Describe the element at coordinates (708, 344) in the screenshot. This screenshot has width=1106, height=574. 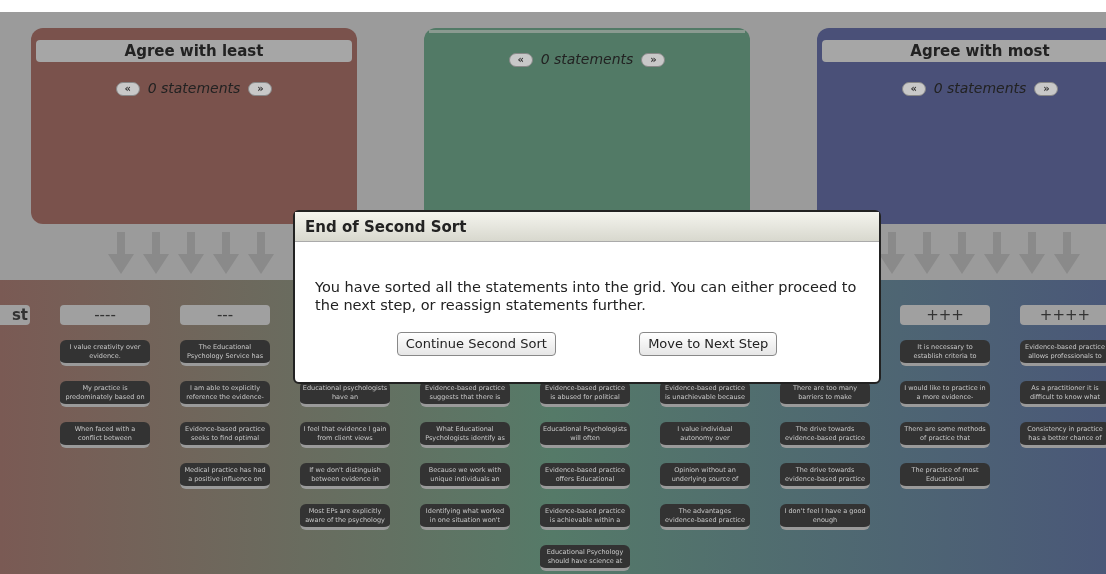
I see `dialog-button: Move to Next Step` at that location.